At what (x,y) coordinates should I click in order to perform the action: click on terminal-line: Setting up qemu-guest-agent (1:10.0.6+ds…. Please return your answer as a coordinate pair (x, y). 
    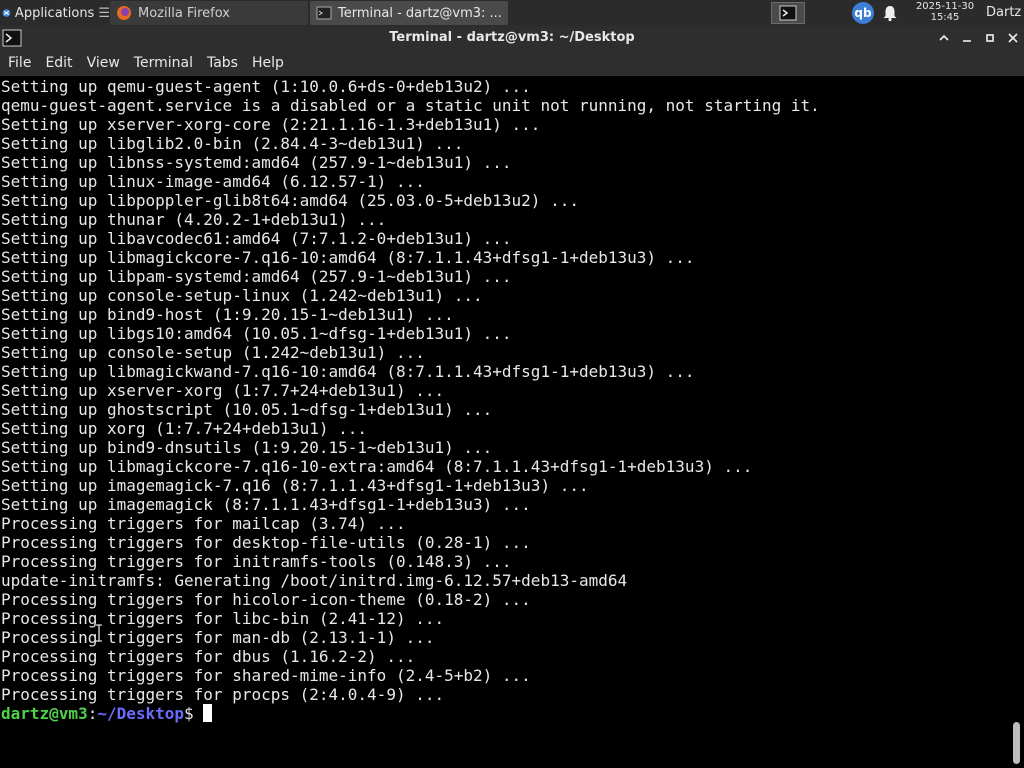
    Looking at the image, I should click on (266, 86).